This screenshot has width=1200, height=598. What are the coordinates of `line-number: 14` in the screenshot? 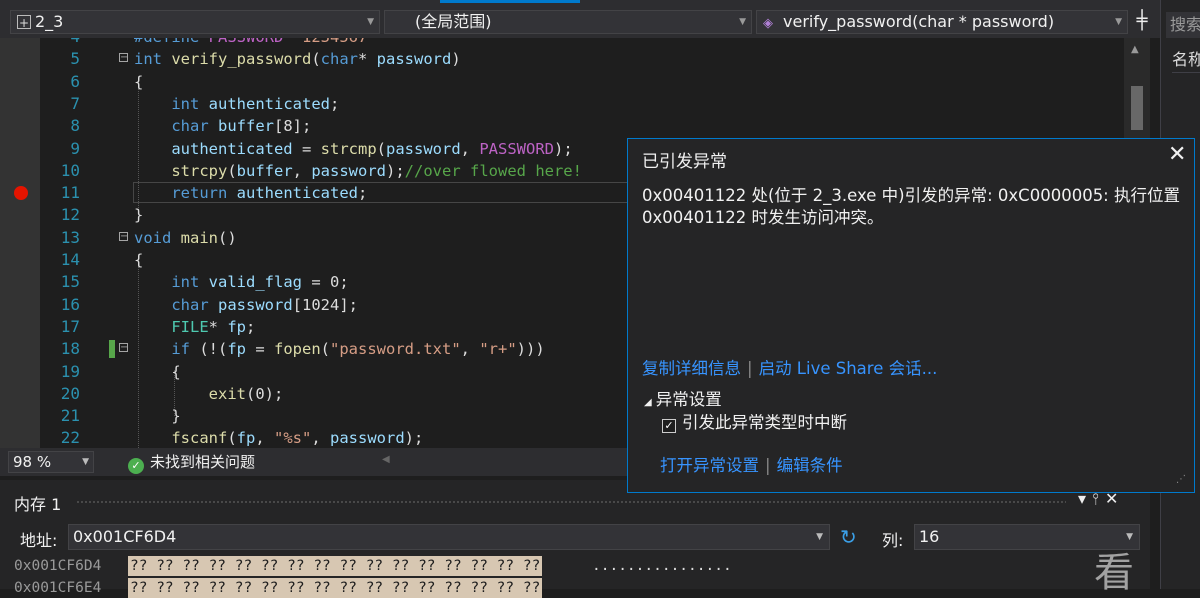 It's located at (70, 259).